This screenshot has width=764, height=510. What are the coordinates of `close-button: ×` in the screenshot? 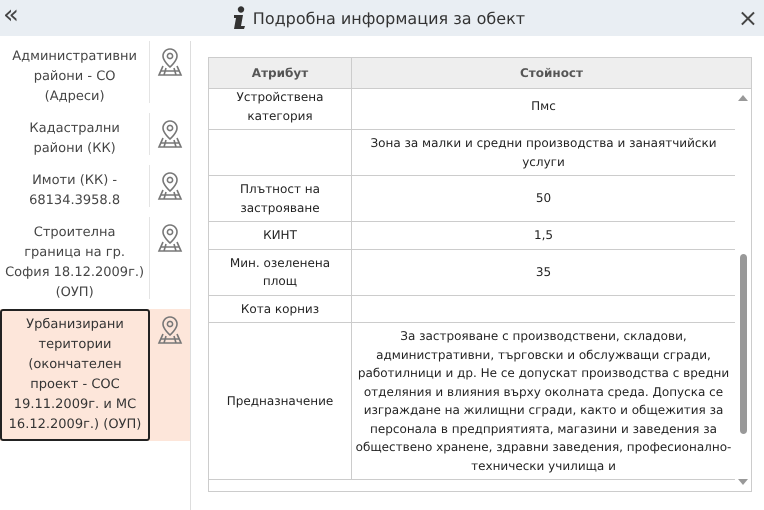 It's located at (748, 18).